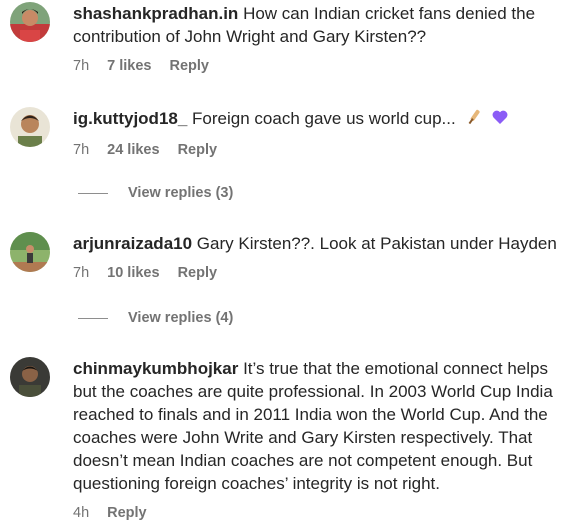  Describe the element at coordinates (318, 150) in the screenshot. I see `comment-meta: 7h 24 likes Reply` at that location.